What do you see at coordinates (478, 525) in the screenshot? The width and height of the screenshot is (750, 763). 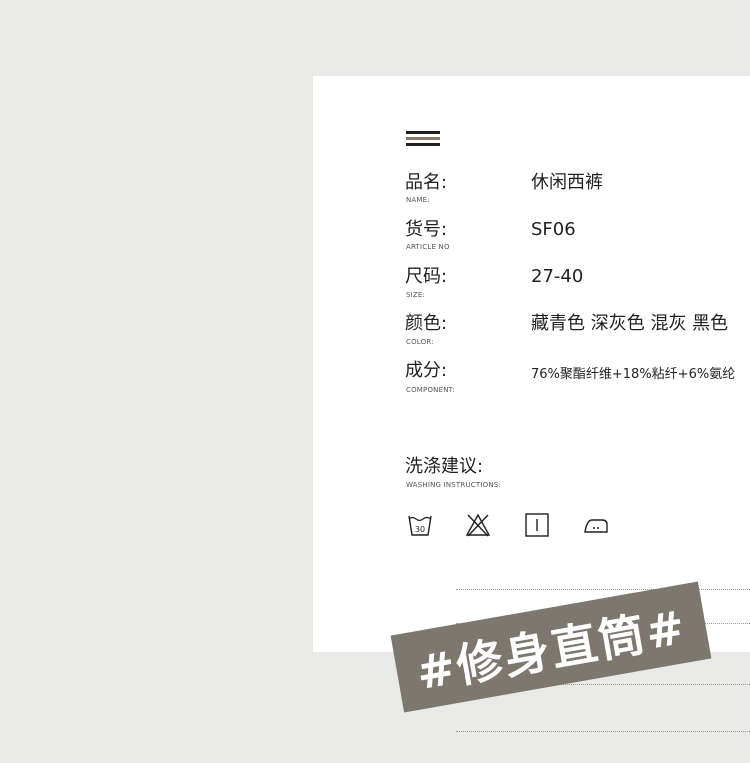 I see `no-bleach-icon` at bounding box center [478, 525].